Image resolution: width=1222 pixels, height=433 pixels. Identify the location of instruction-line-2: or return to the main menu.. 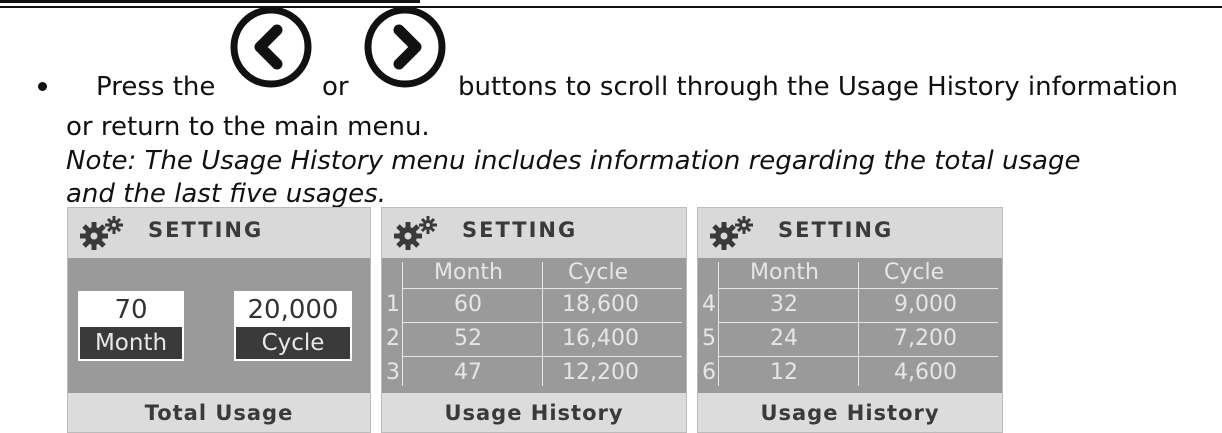
(248, 127).